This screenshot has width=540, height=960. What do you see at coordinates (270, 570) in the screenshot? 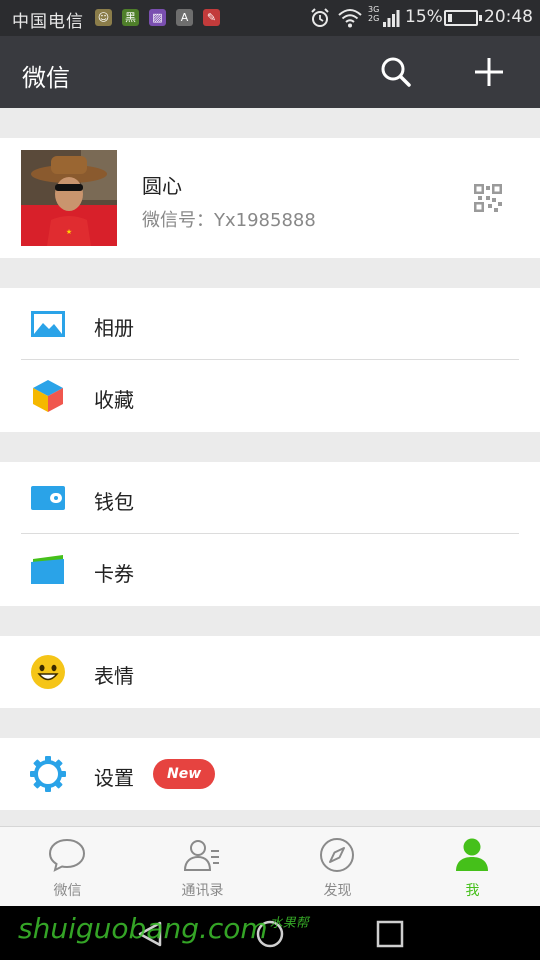
I see `menu-item-cards: 卡券` at bounding box center [270, 570].